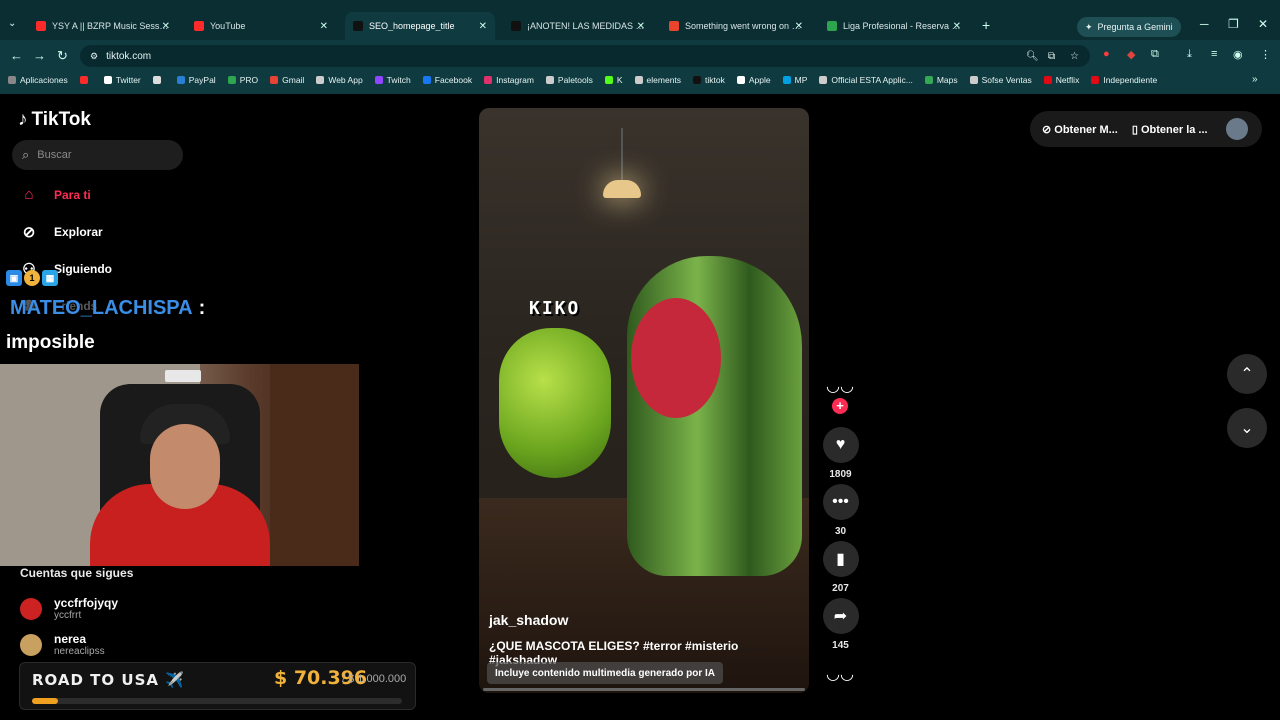 The height and width of the screenshot is (720, 1280). I want to click on webcam-overlay, so click(179, 465).